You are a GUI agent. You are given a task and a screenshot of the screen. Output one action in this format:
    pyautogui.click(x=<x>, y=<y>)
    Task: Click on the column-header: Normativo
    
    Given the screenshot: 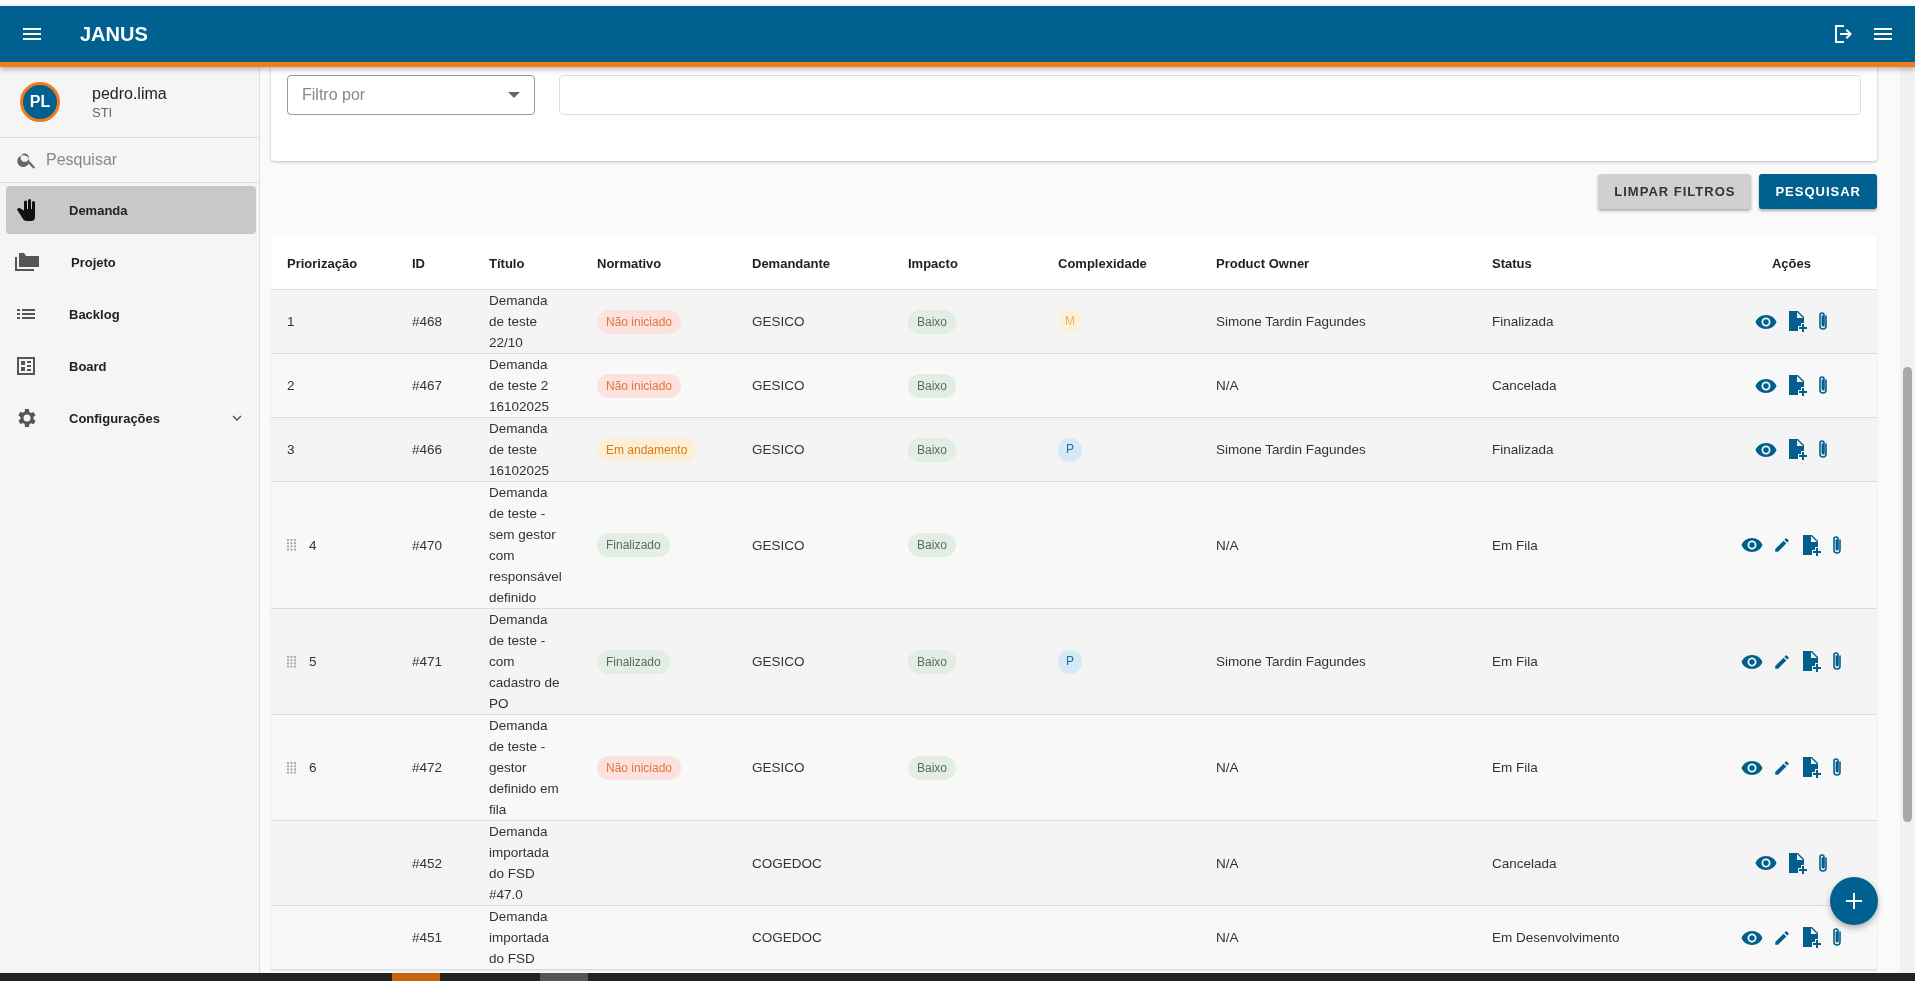 What is the action you would take?
    pyautogui.click(x=629, y=263)
    